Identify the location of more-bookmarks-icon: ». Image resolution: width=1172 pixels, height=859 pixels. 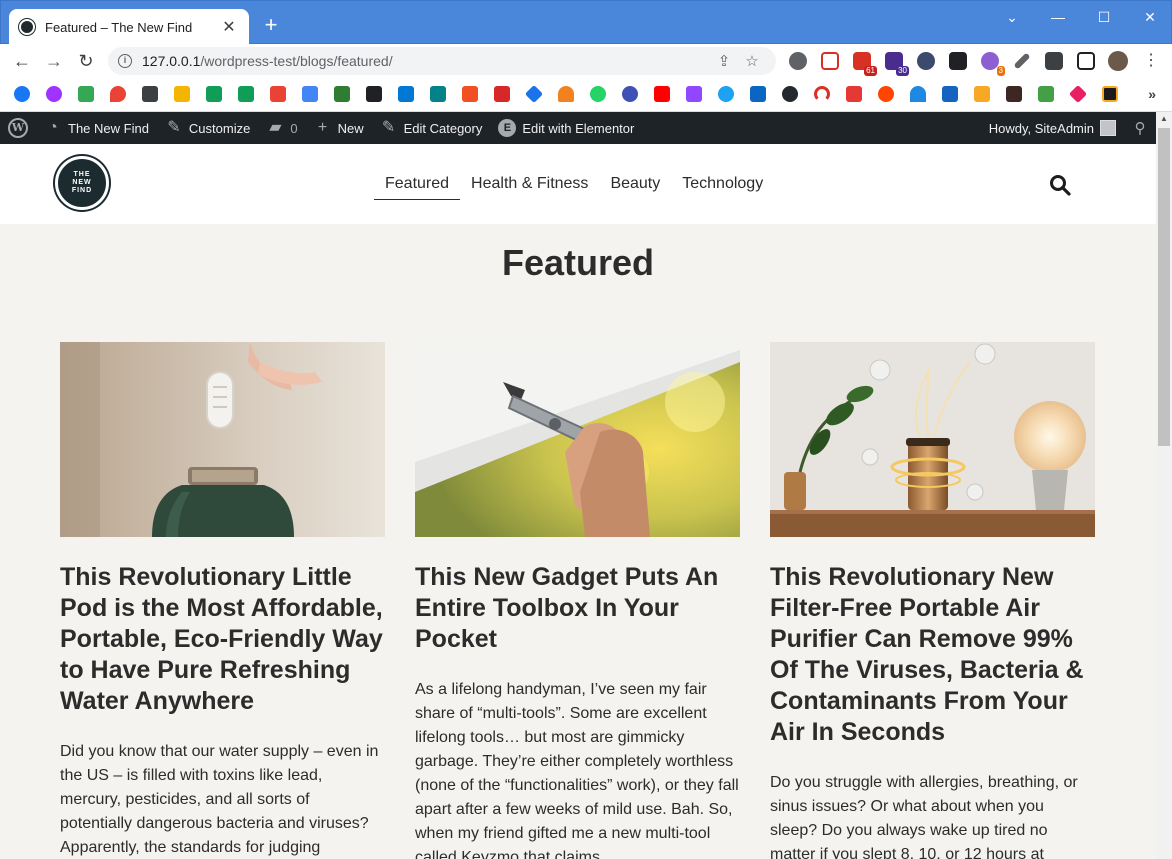
(1152, 94).